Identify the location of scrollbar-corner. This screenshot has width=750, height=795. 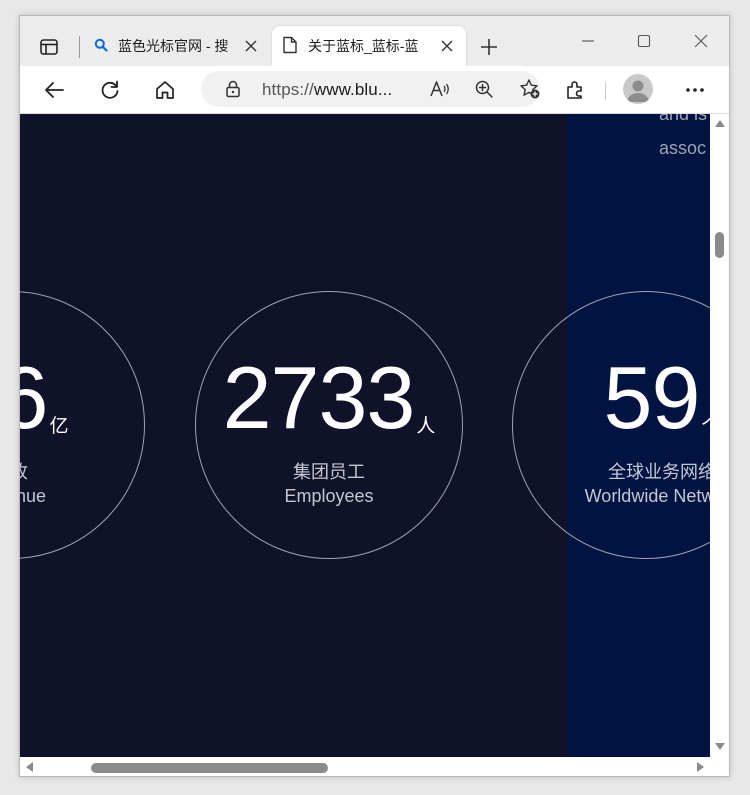
(719, 766).